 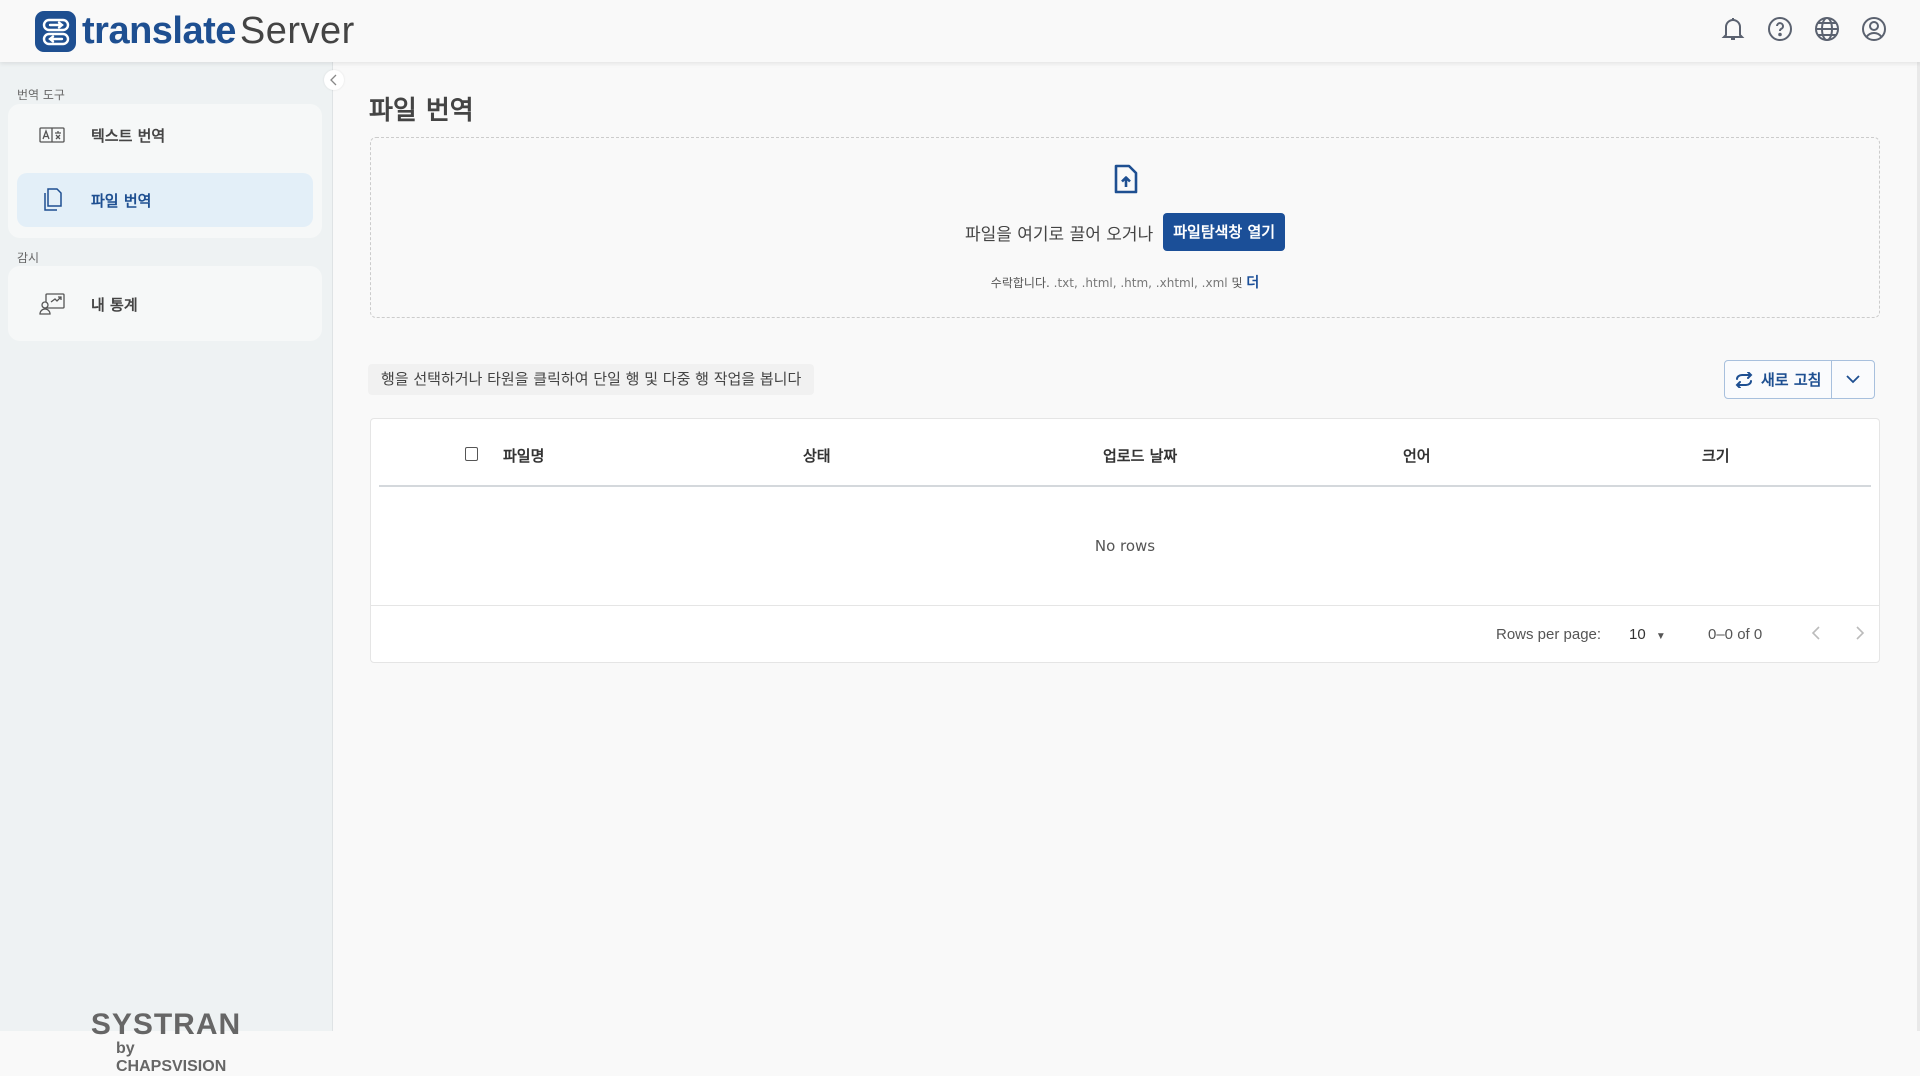 I want to click on more-formats-link: 더, so click(x=1252, y=283).